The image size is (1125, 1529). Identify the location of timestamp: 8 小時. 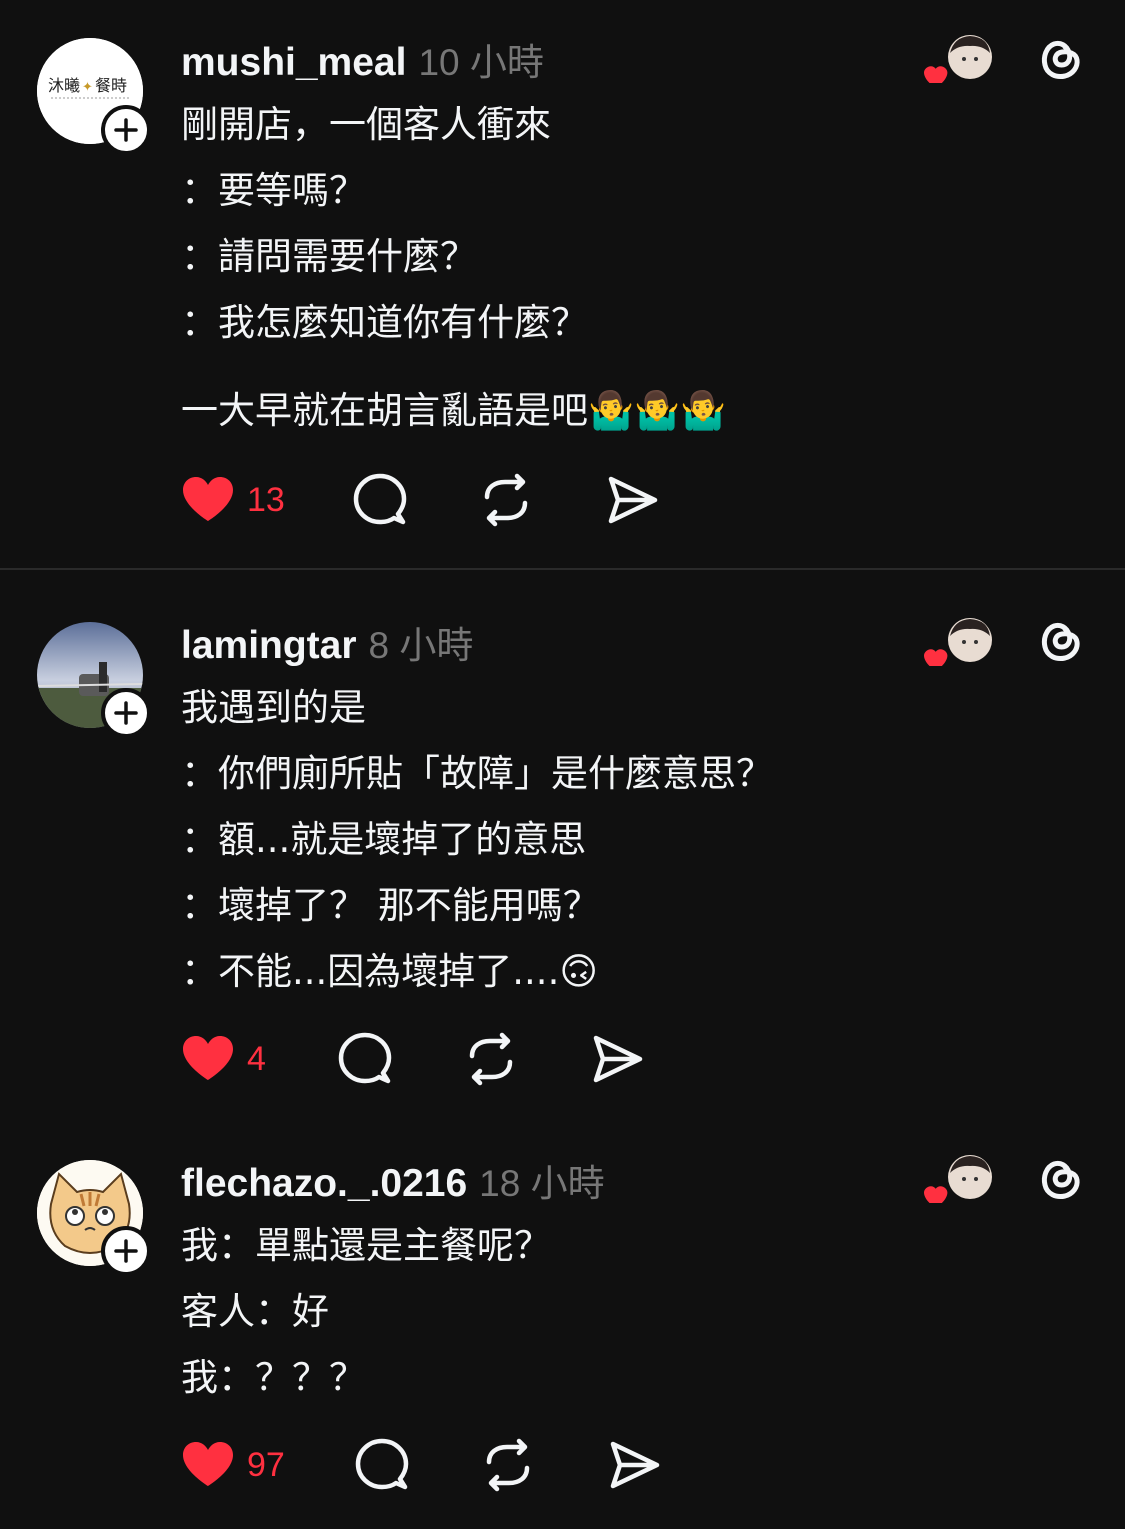
(421, 645).